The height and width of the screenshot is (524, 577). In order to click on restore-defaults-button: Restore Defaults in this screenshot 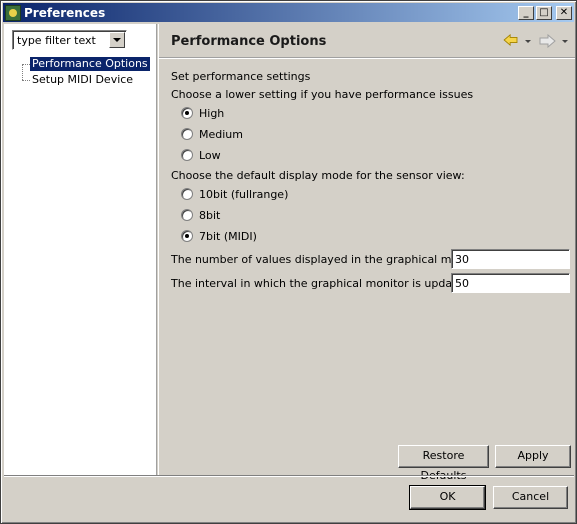, I will do `click(443, 463)`.